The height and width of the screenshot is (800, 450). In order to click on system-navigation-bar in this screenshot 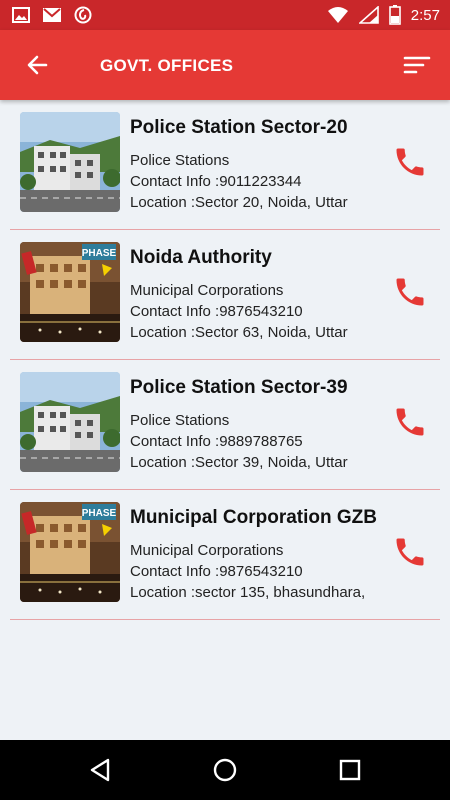, I will do `click(225, 770)`.